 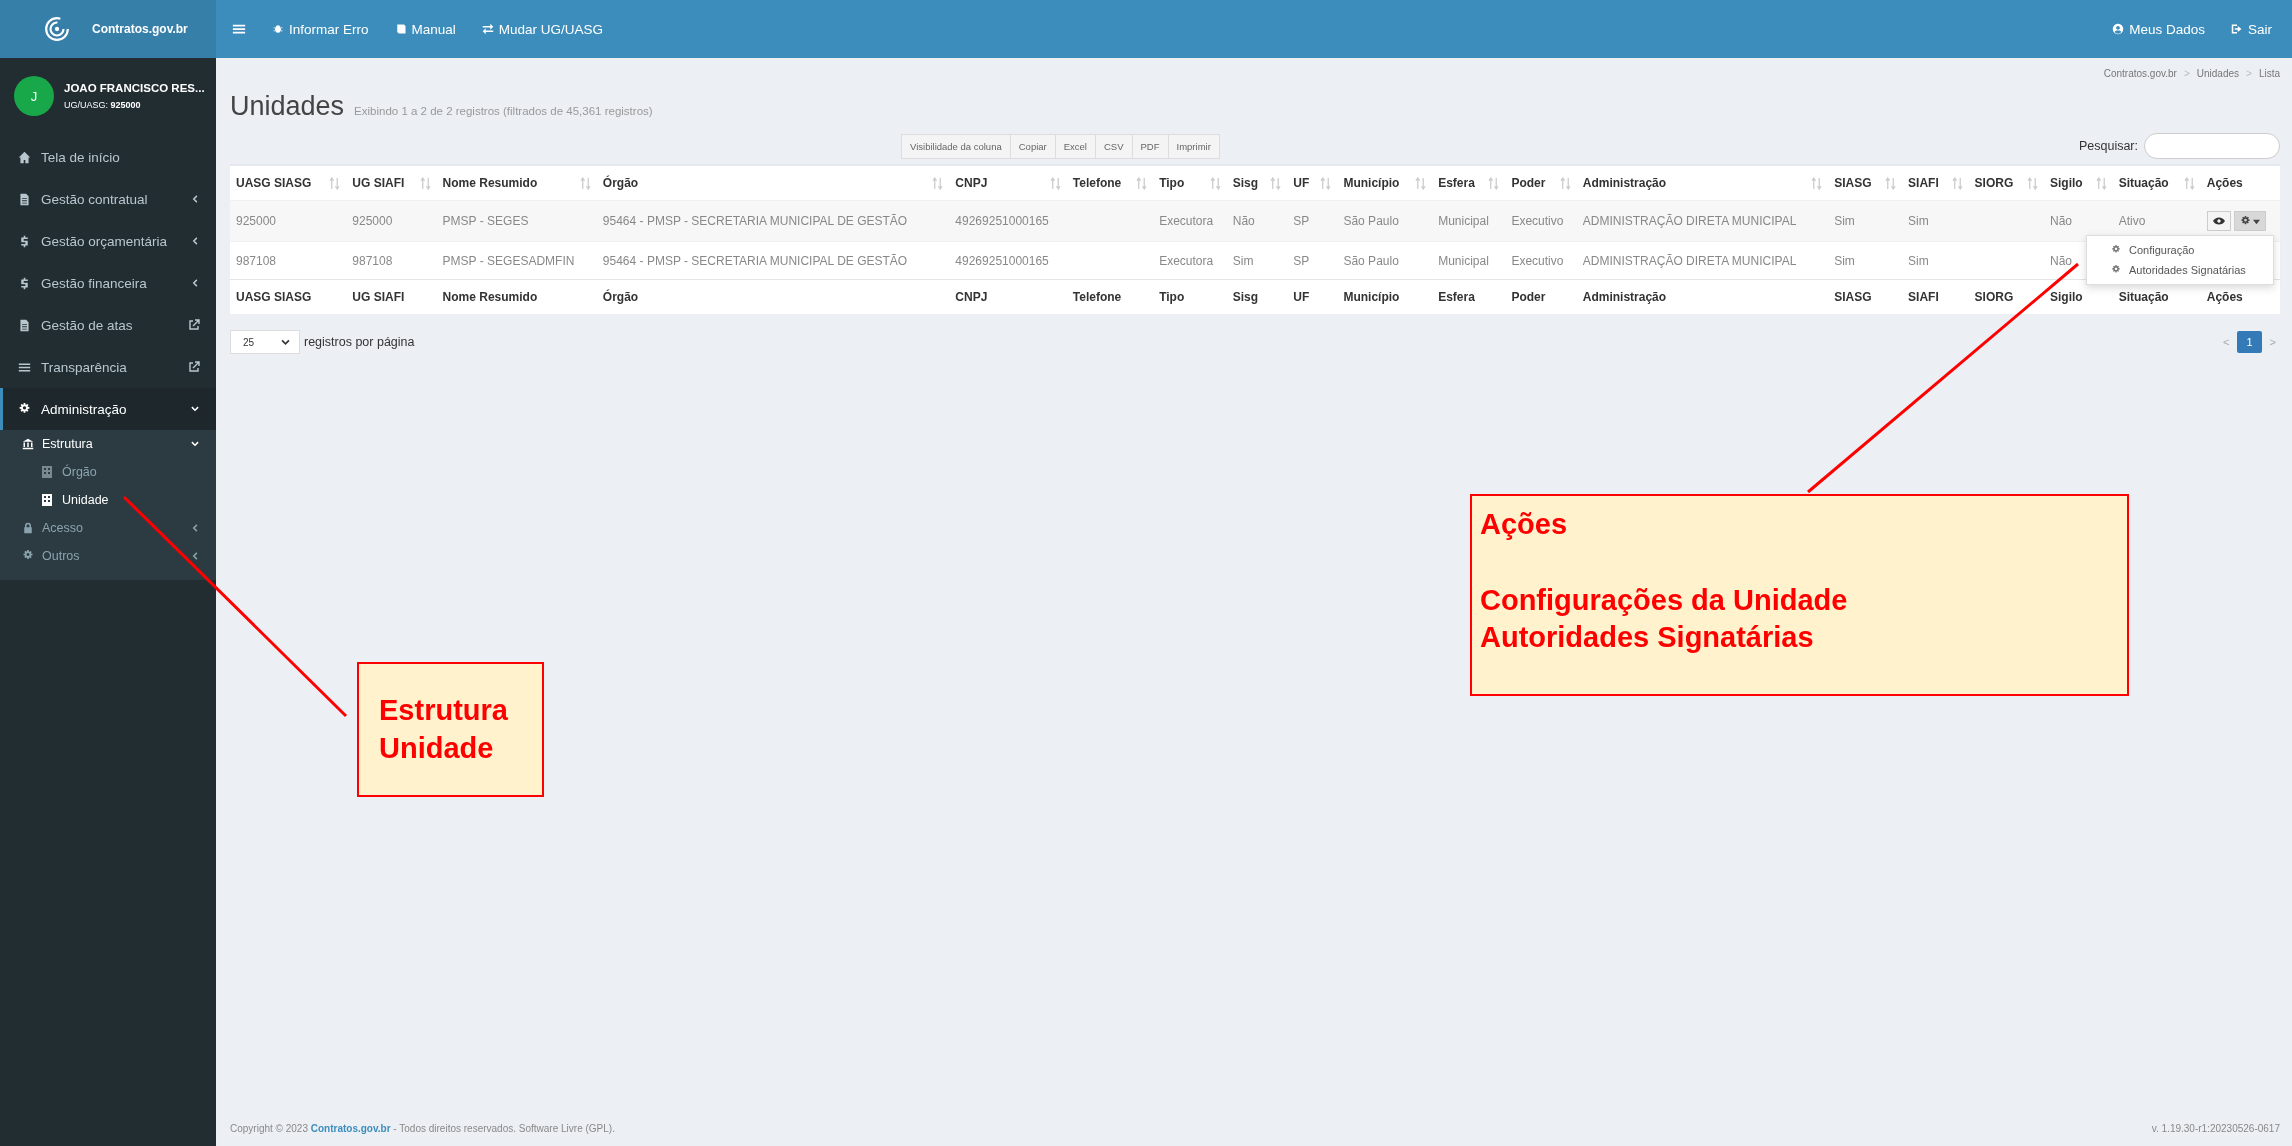 What do you see at coordinates (108, 325) in the screenshot?
I see `sidebar-item: Gestão de atas` at bounding box center [108, 325].